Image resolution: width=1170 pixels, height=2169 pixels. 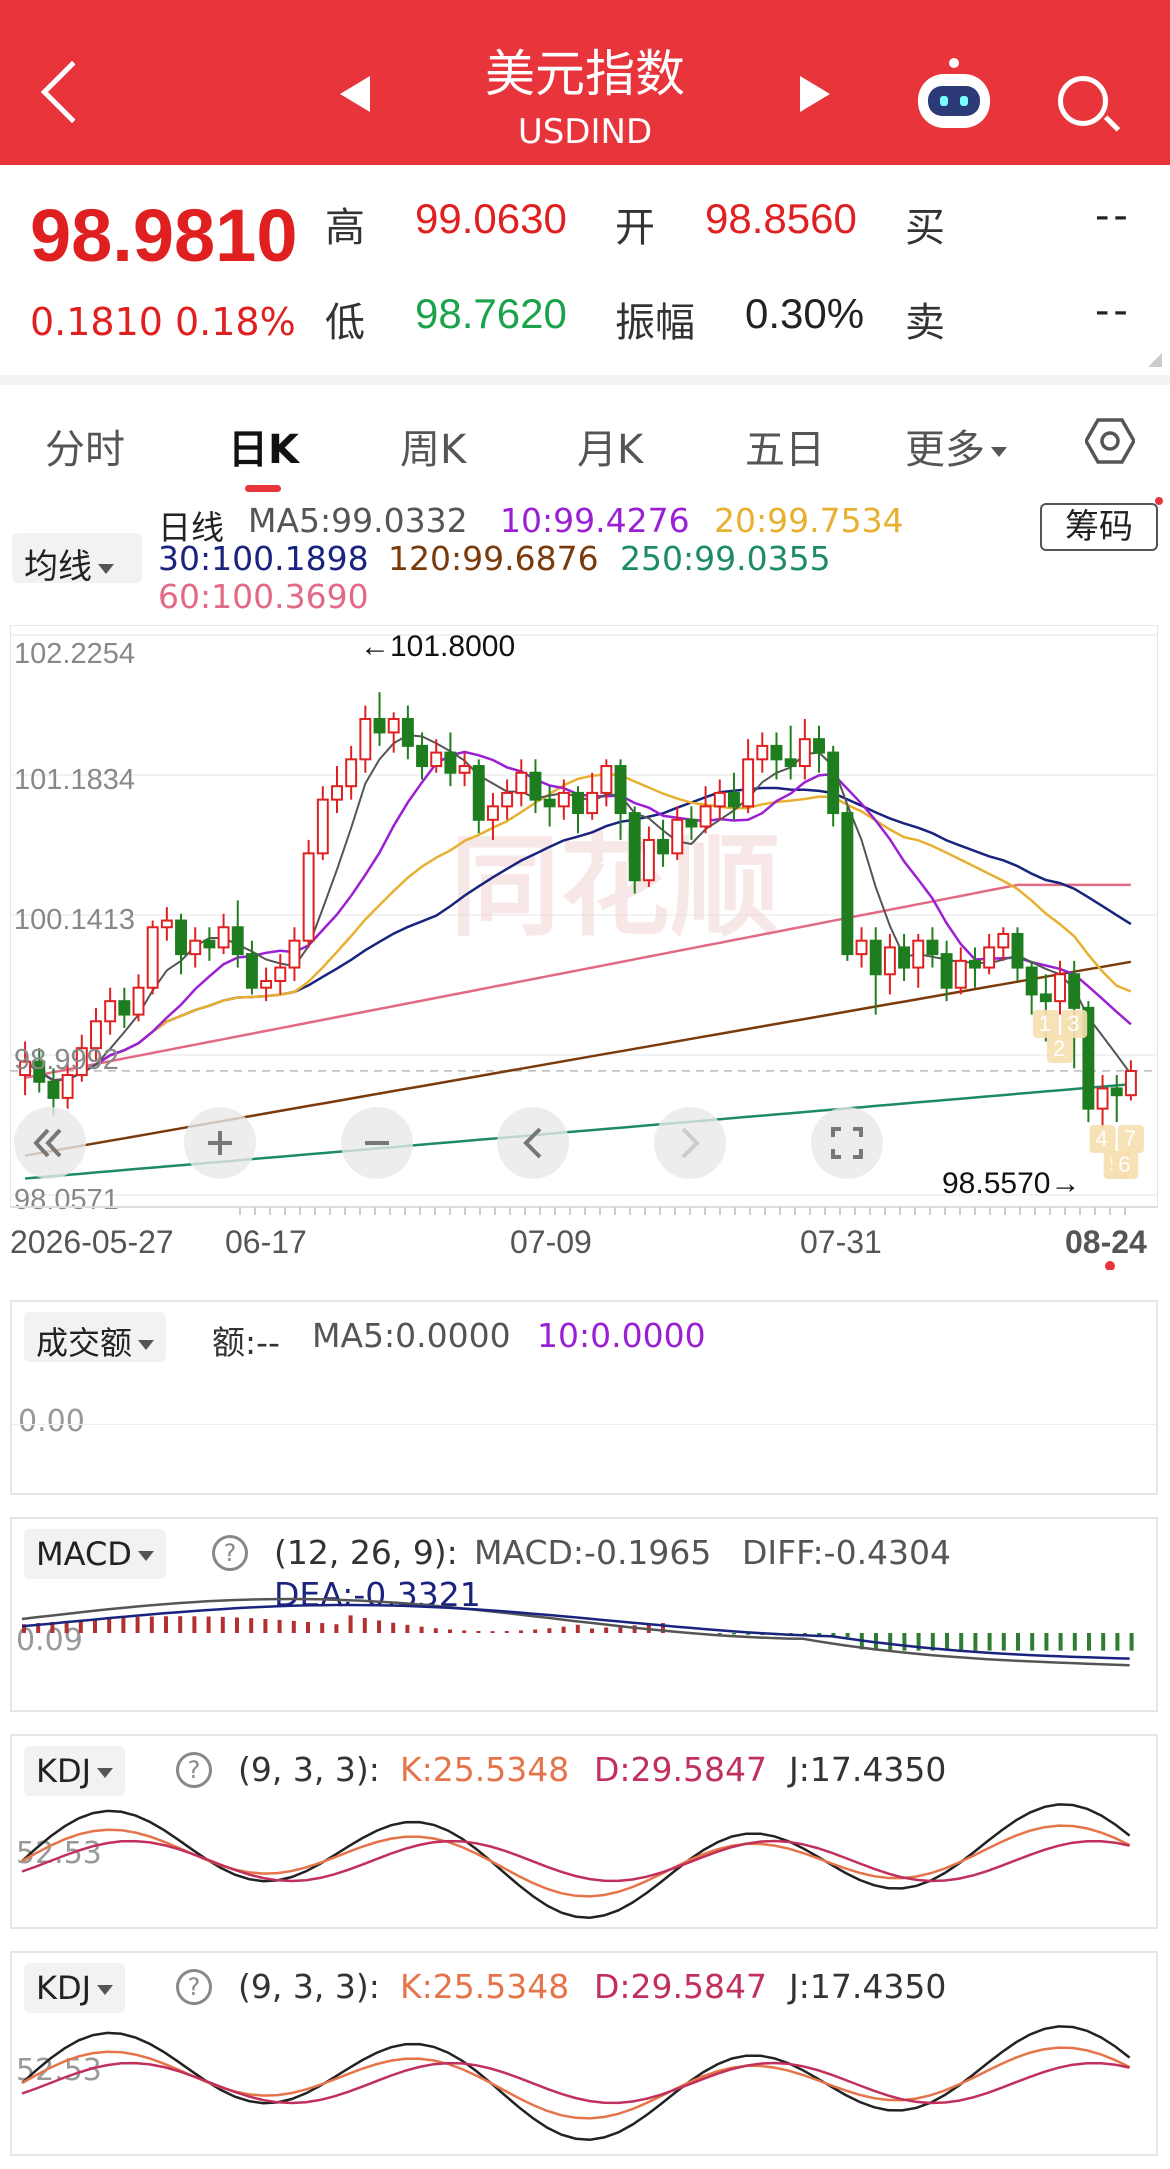 What do you see at coordinates (85, 446) in the screenshot?
I see `tab-intraday: 分时` at bounding box center [85, 446].